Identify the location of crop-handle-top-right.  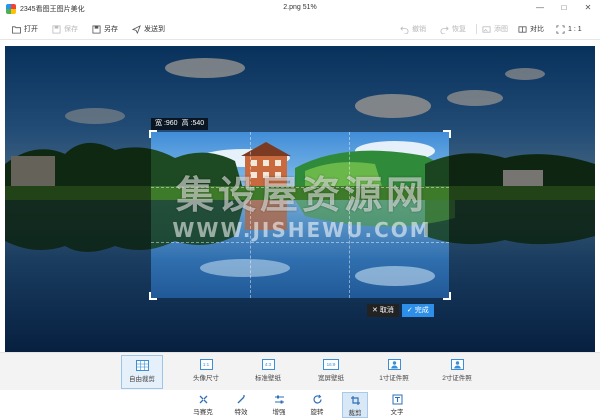
(447, 134).